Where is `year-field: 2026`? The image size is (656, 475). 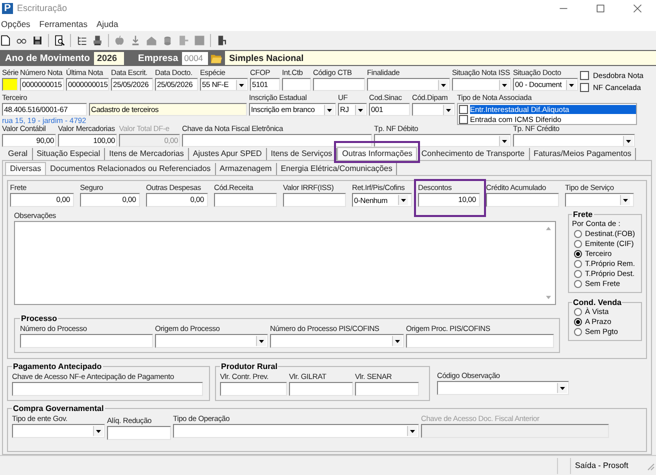 year-field: 2026 is located at coordinates (109, 58).